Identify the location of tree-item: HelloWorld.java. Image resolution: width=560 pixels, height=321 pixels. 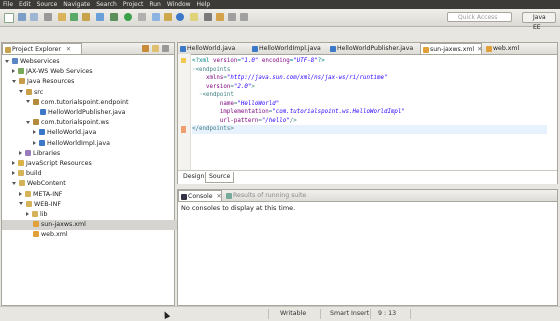
(64, 133).